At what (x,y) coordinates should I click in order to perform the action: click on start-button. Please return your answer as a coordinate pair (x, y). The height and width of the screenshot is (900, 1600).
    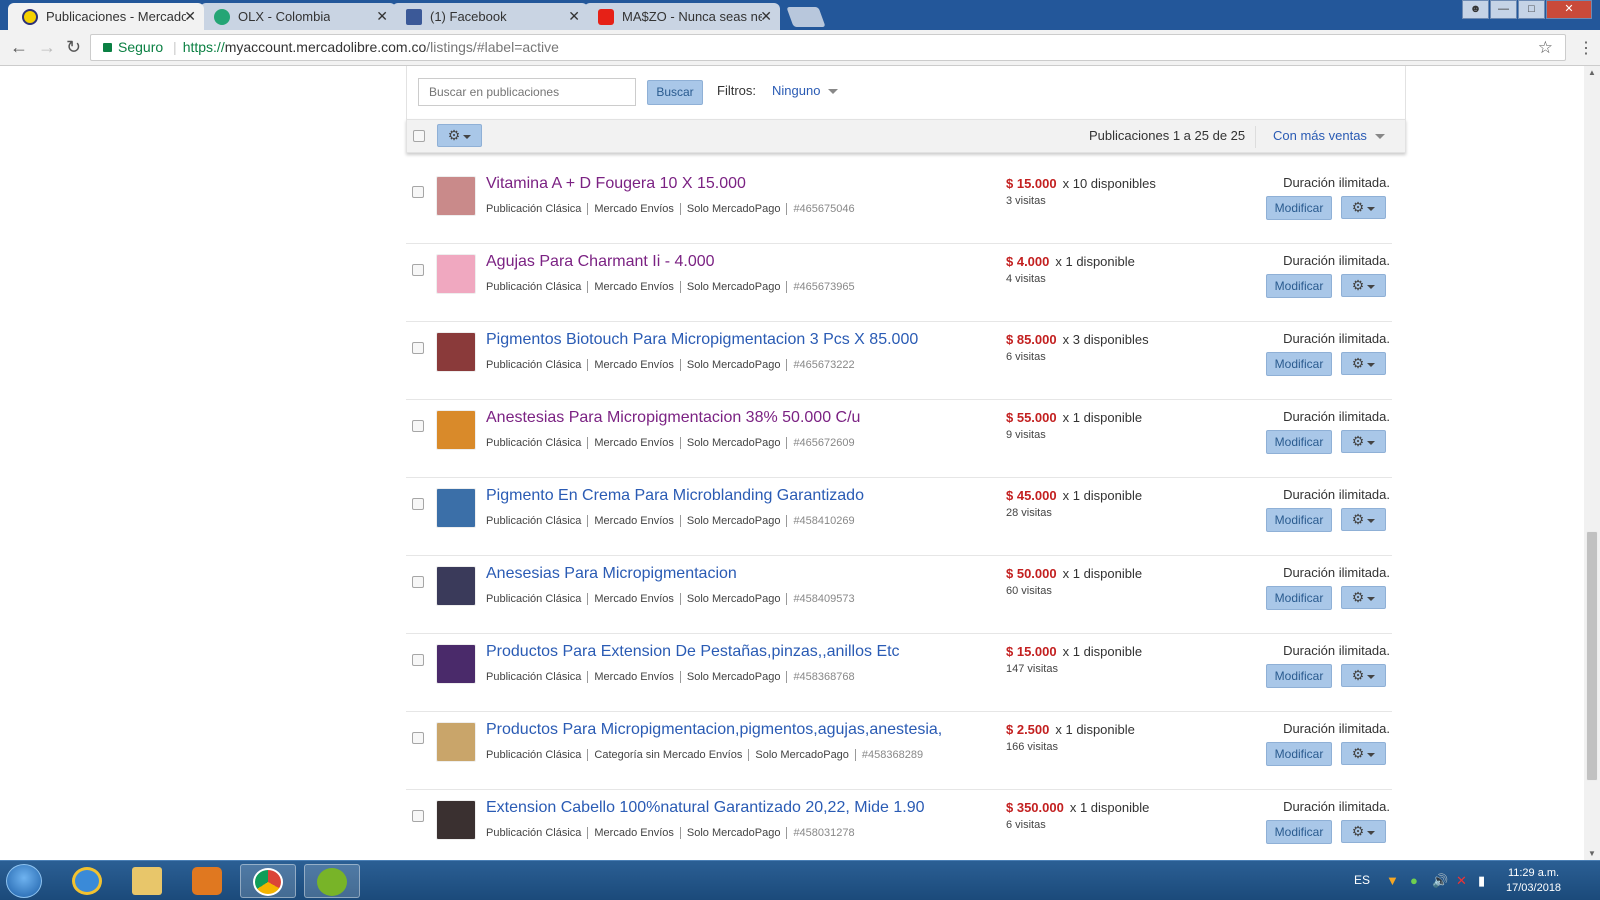
    Looking at the image, I should click on (24, 881).